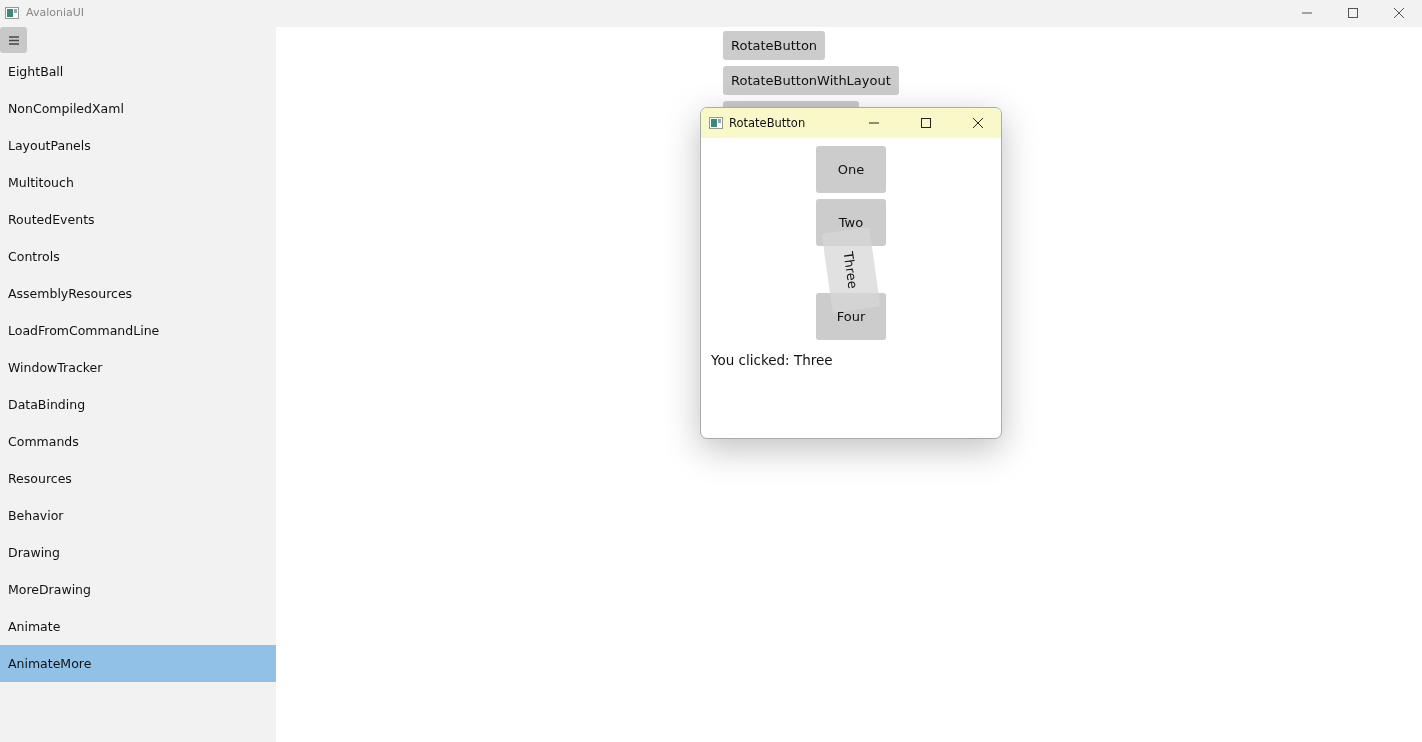 The width and height of the screenshot is (1422, 742). I want to click on sidebar-item: AssemblyResources, so click(138, 293).